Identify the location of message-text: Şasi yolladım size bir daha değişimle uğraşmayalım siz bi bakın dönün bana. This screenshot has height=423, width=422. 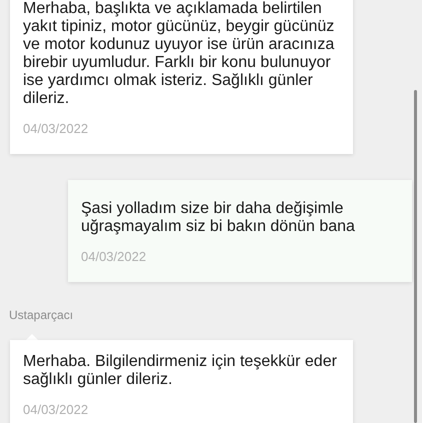
(218, 218).